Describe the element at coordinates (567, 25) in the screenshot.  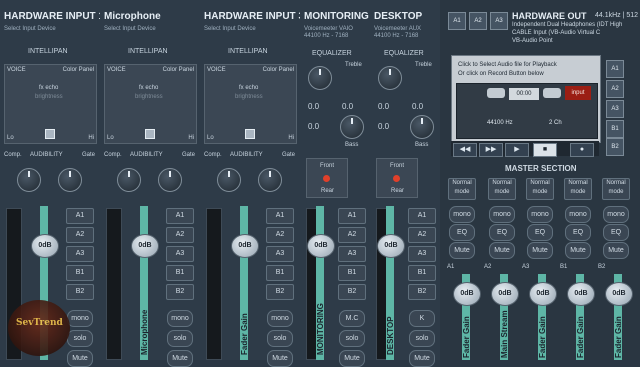
I see `hw-out-line1: Independent Dual Headphones (IDT High` at that location.